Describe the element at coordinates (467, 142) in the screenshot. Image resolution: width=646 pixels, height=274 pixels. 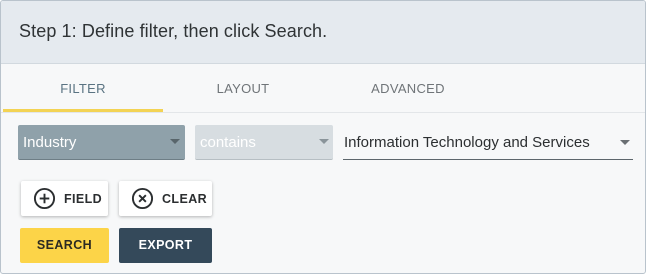
I see `value-select-value: Information Technology and Services` at that location.